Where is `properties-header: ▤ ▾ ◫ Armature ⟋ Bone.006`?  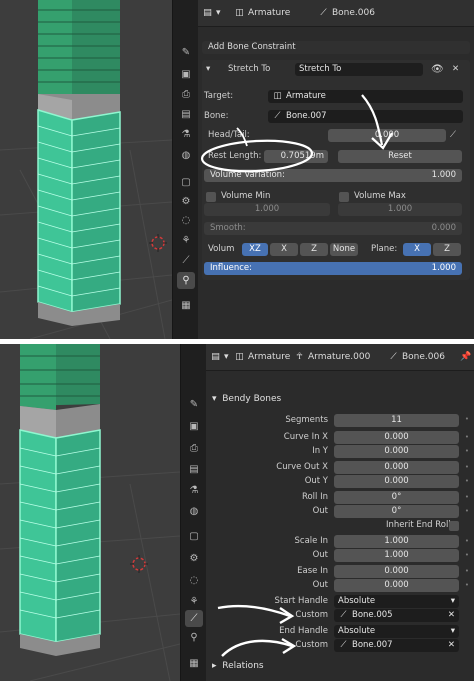
properties-header: ▤ ▾ ◫ Armature ⟋ Bone.006 is located at coordinates (336, 13).